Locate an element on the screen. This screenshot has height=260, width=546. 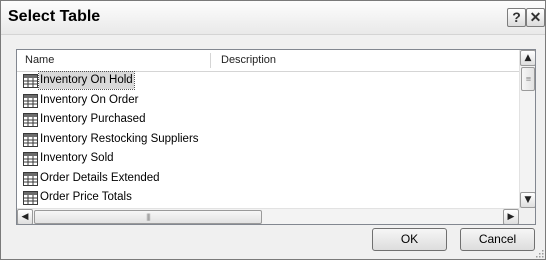
horizontal-scrollbar: ◀ ||| ▶ is located at coordinates (268, 216).